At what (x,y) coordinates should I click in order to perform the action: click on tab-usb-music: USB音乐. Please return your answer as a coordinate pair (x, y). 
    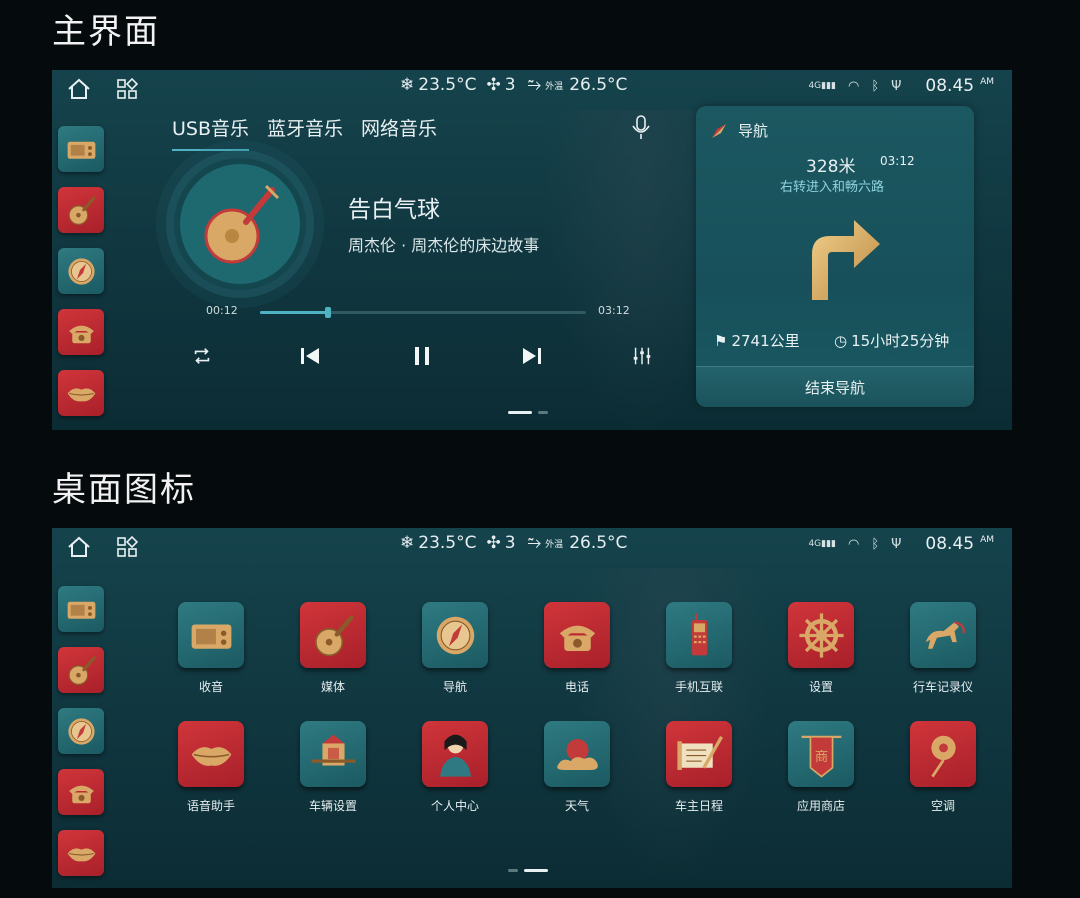
    Looking at the image, I should click on (211, 132).